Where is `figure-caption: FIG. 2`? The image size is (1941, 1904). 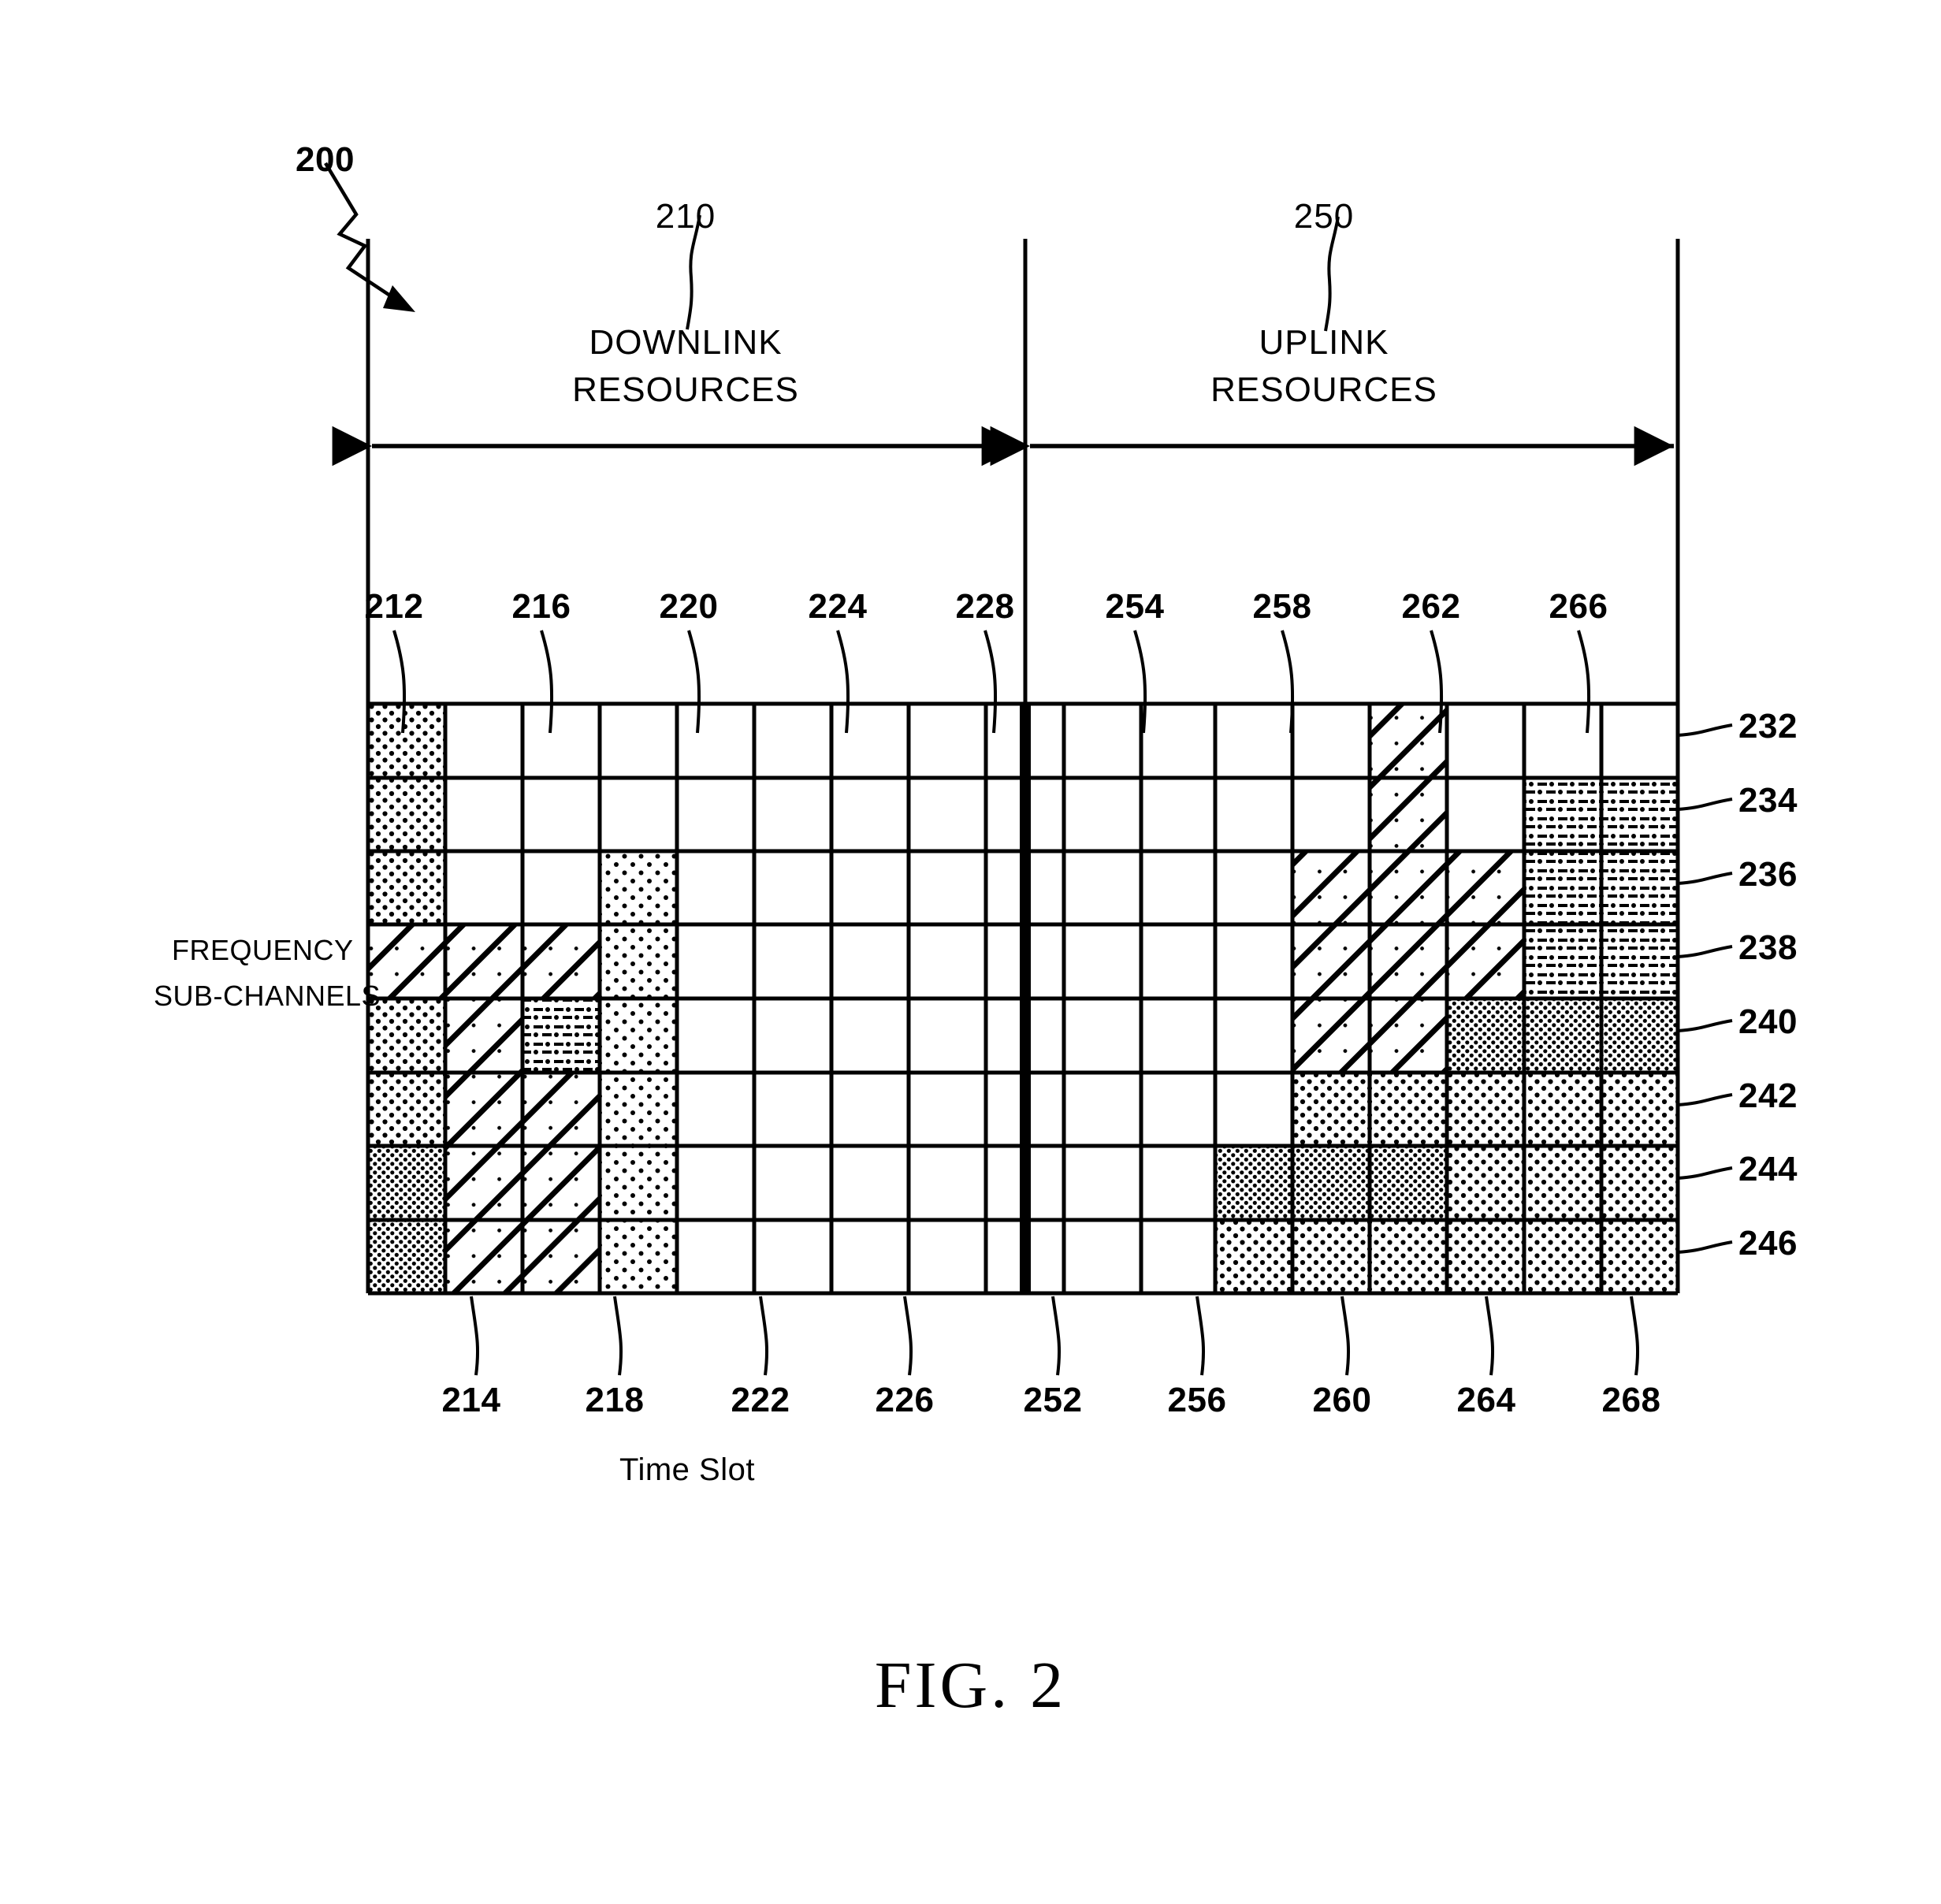 figure-caption: FIG. 2 is located at coordinates (970, 1685).